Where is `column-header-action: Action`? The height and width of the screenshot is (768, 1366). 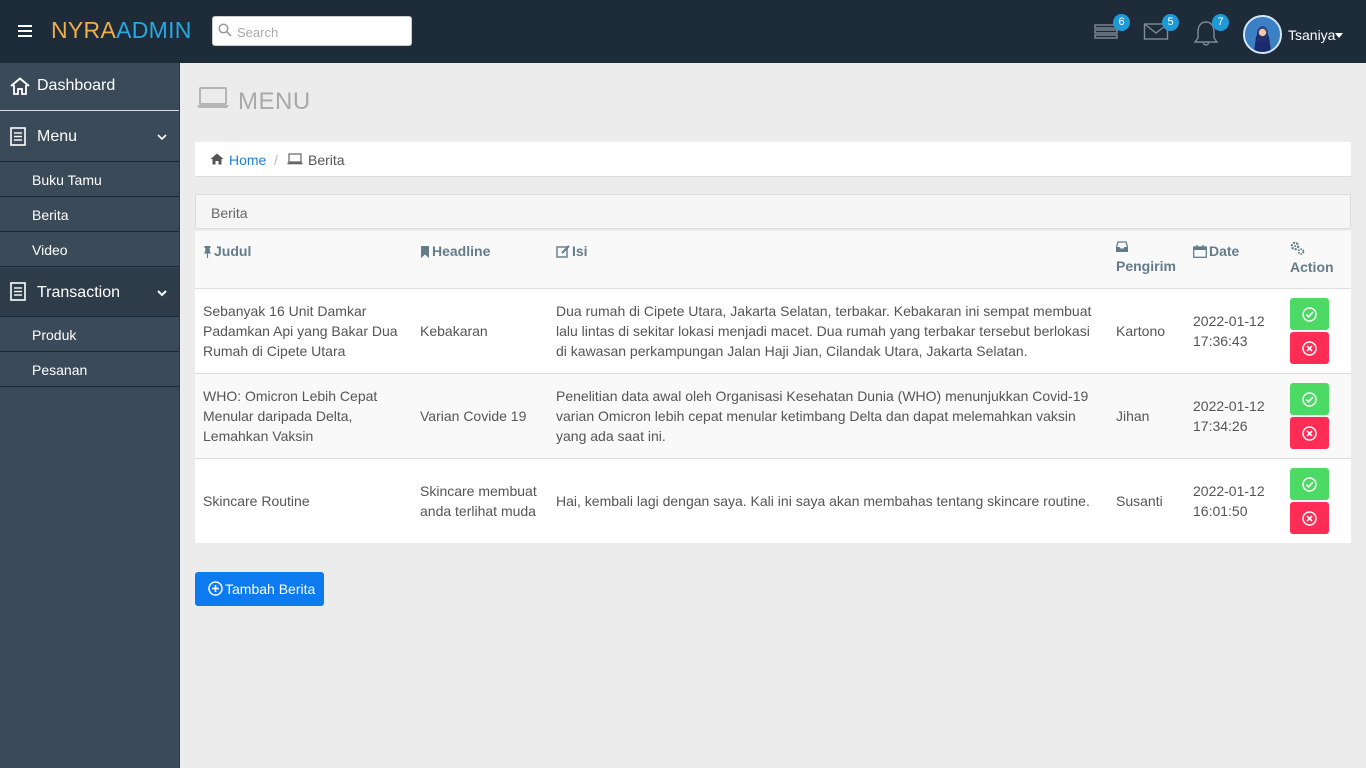
column-header-action: Action is located at coordinates (1316, 260).